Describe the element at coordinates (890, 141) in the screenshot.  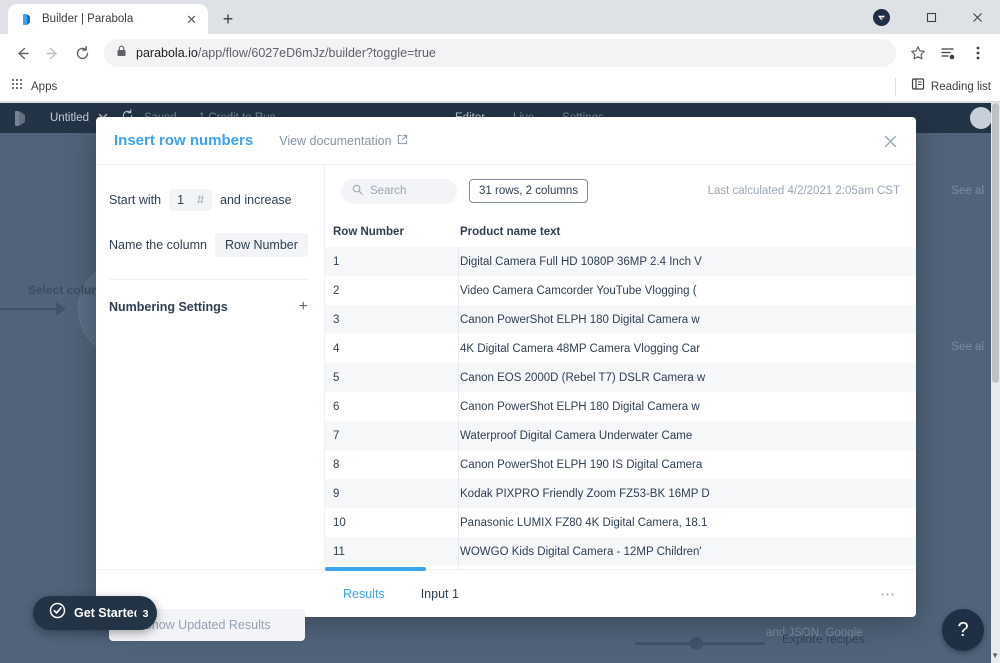
I see `modal-close-icon` at that location.